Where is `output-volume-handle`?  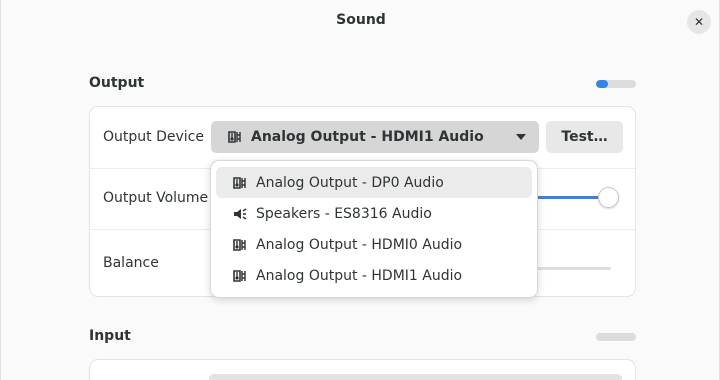 output-volume-handle is located at coordinates (608, 197).